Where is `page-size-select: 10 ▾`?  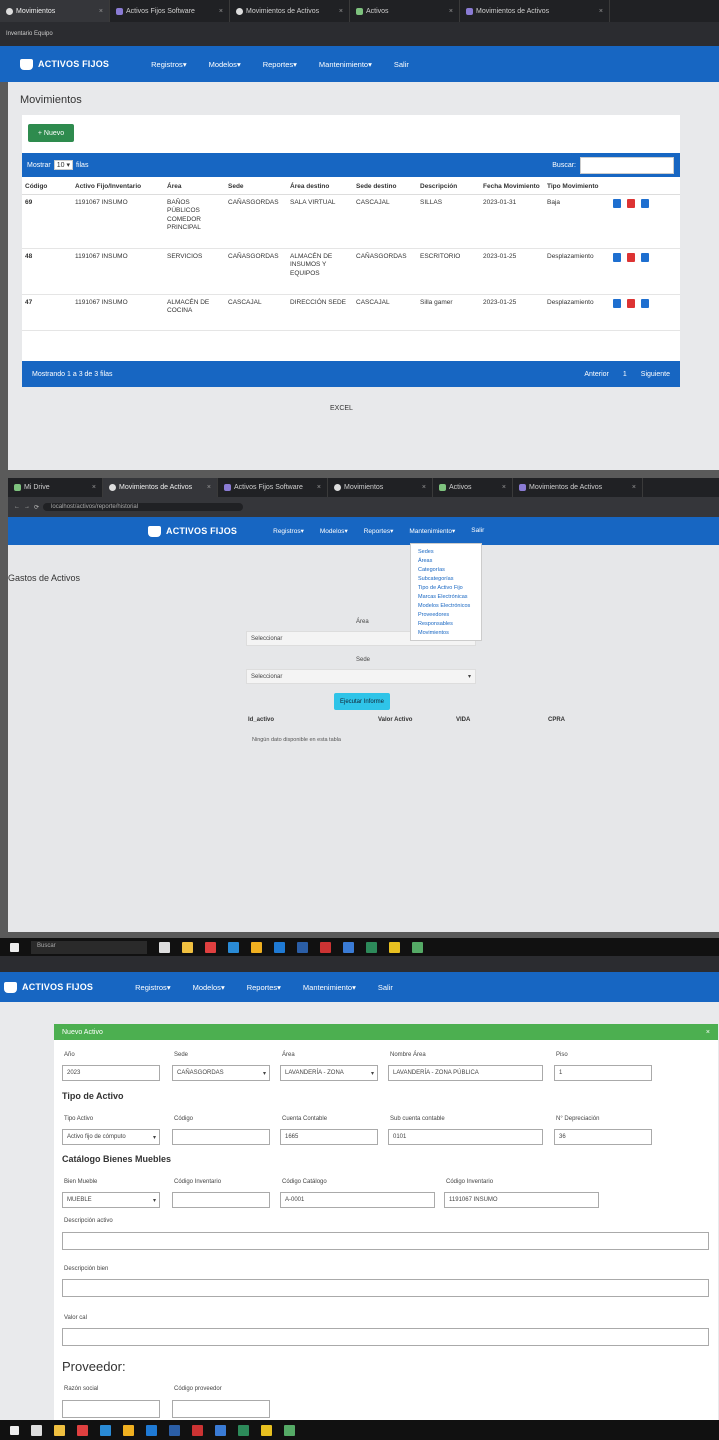
page-size-select: 10 ▾ is located at coordinates (63, 165).